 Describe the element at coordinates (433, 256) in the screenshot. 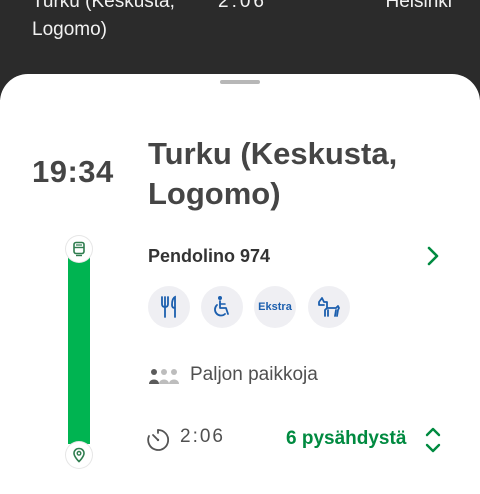

I see `chevron-right-icon` at that location.